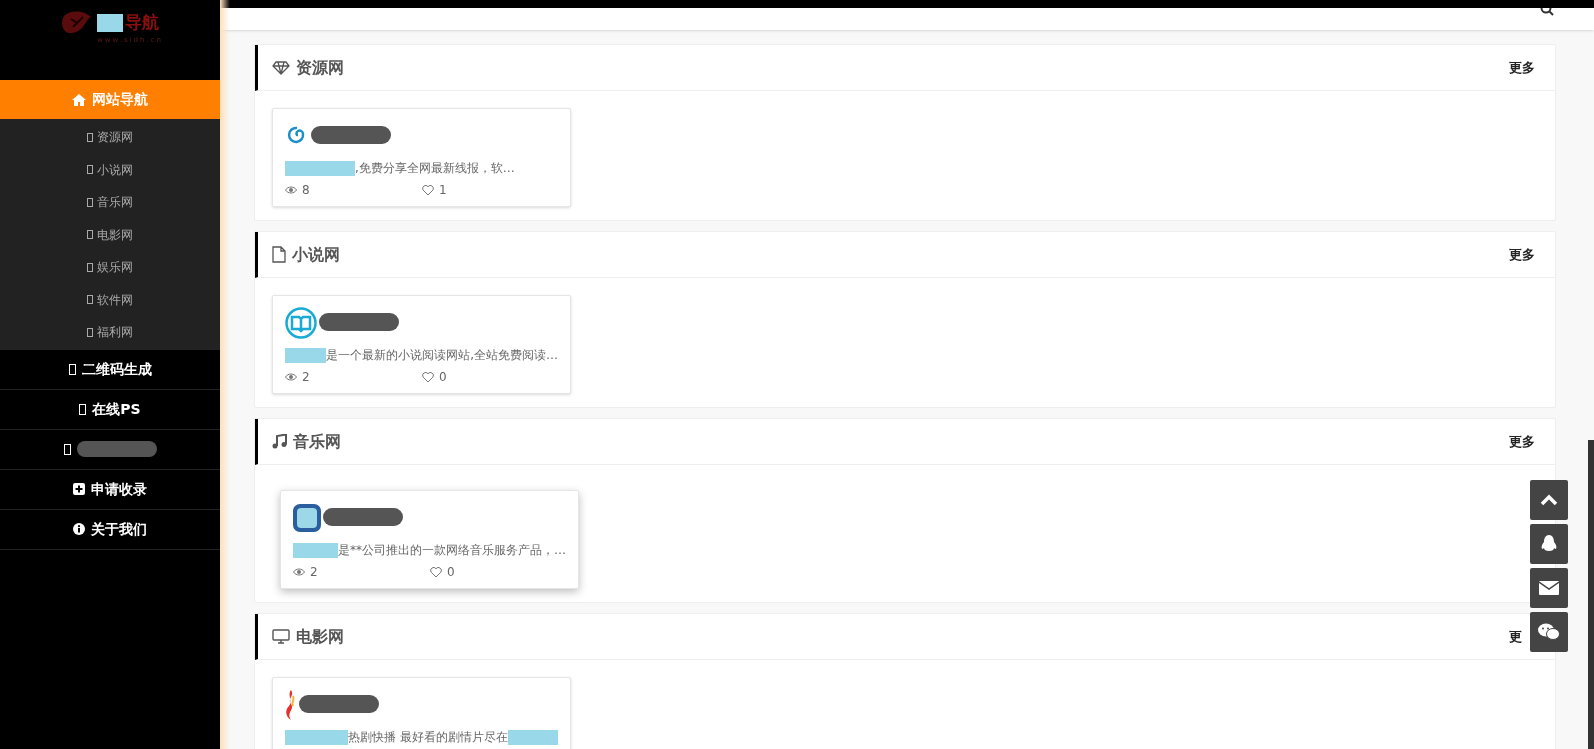 This screenshot has height=749, width=1594. I want to click on chat-bubbles-button, so click(1549, 632).